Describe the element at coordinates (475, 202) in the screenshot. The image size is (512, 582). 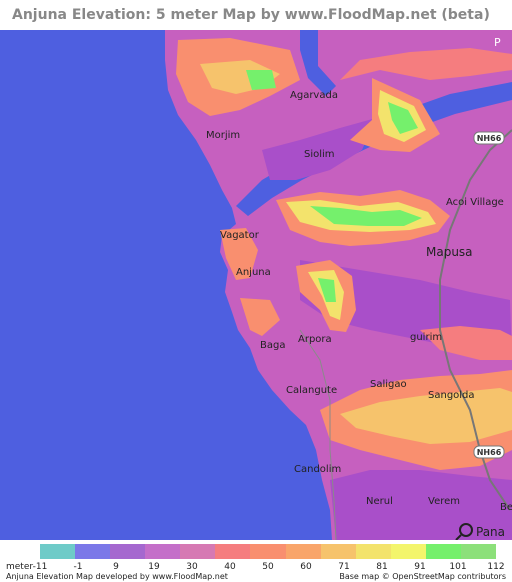
I see `place-acoi-village: Acoi Village` at that location.